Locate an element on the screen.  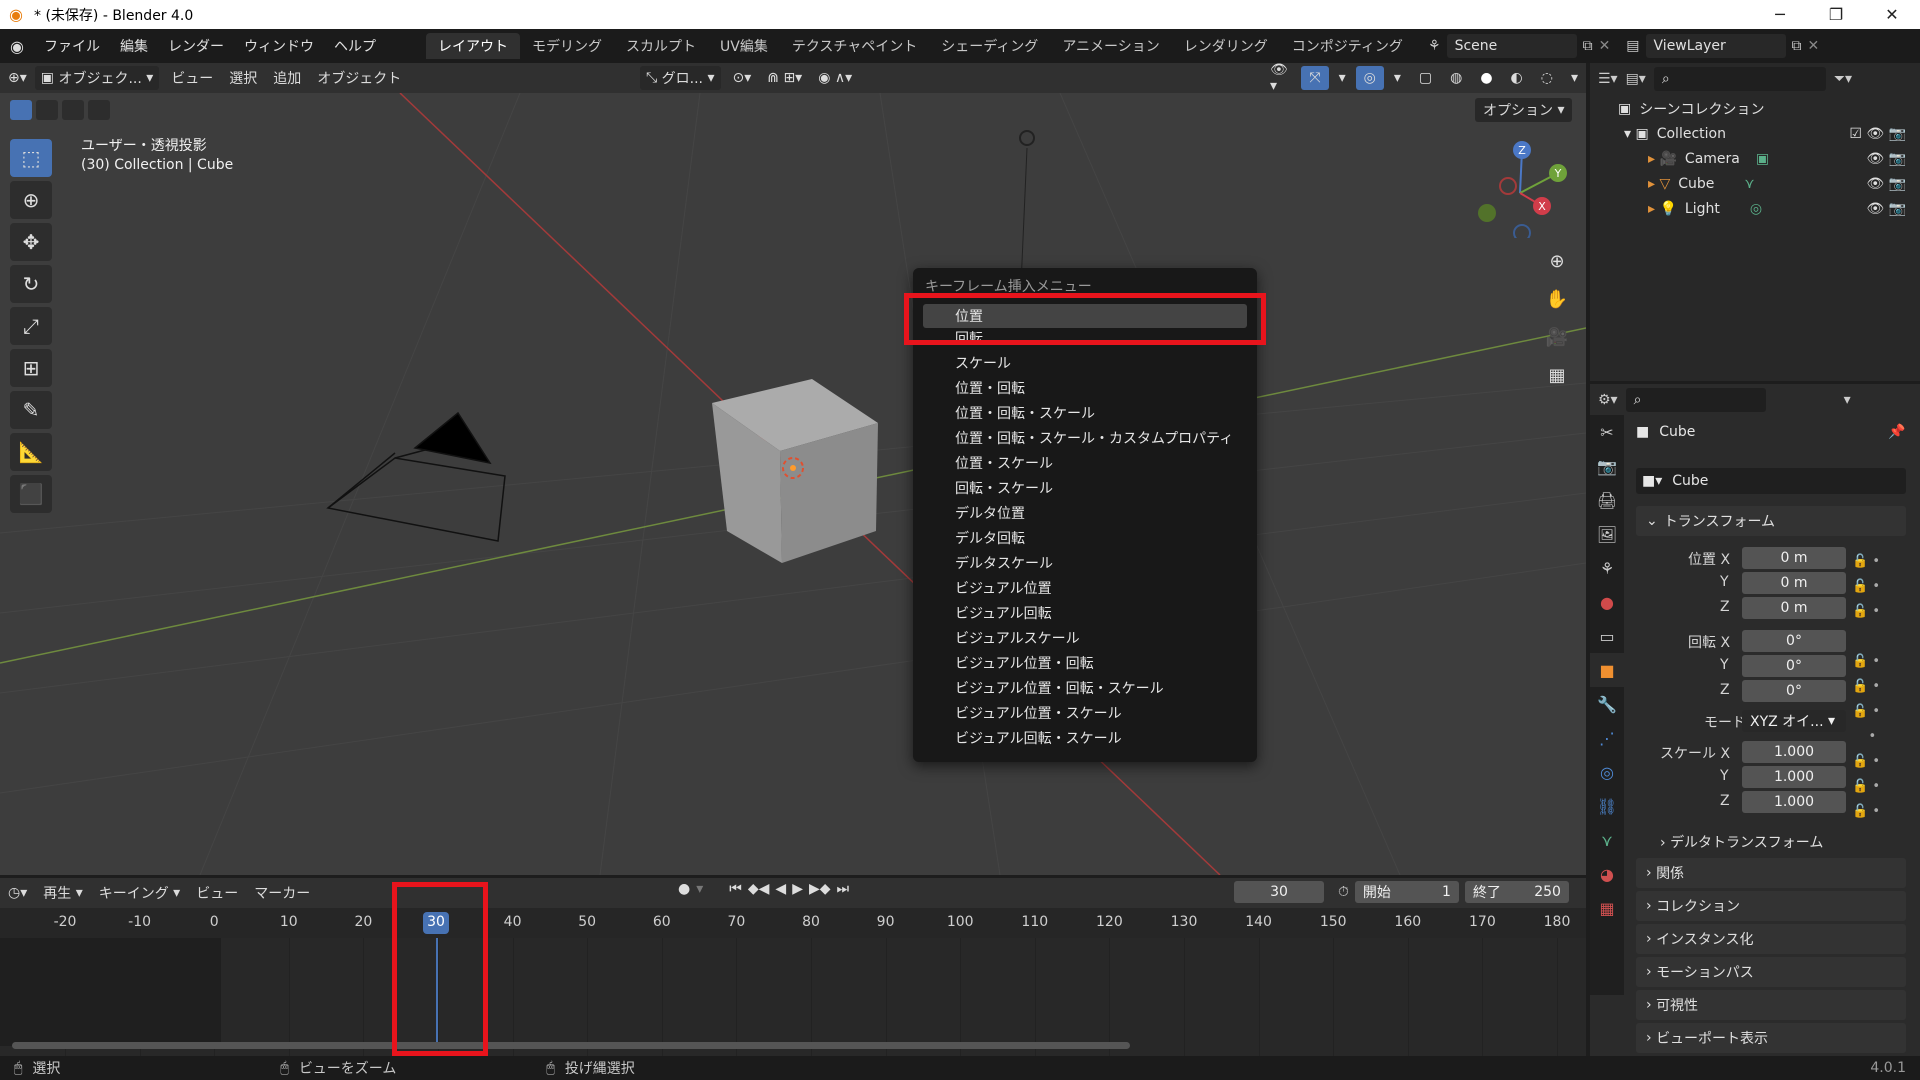
visibility-panel: › 可視性 is located at coordinates (1771, 1005).